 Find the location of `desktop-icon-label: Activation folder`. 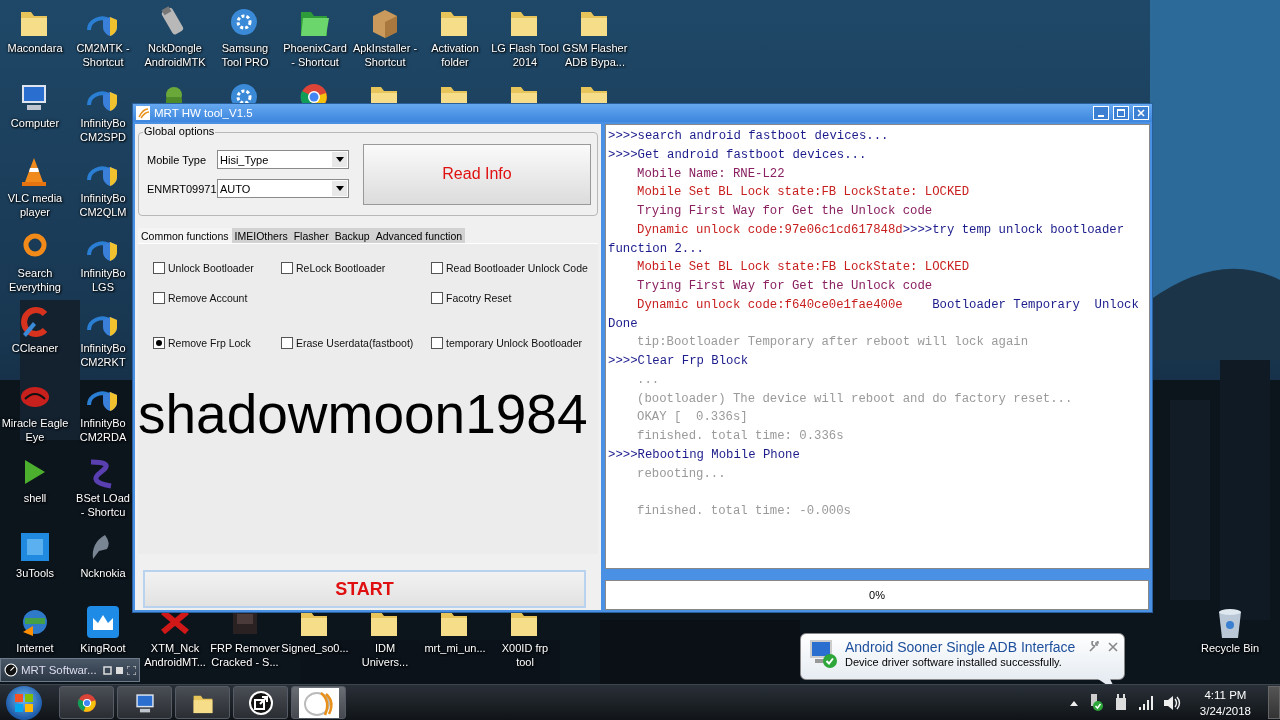

desktop-icon-label: Activation folder is located at coordinates (455, 55).